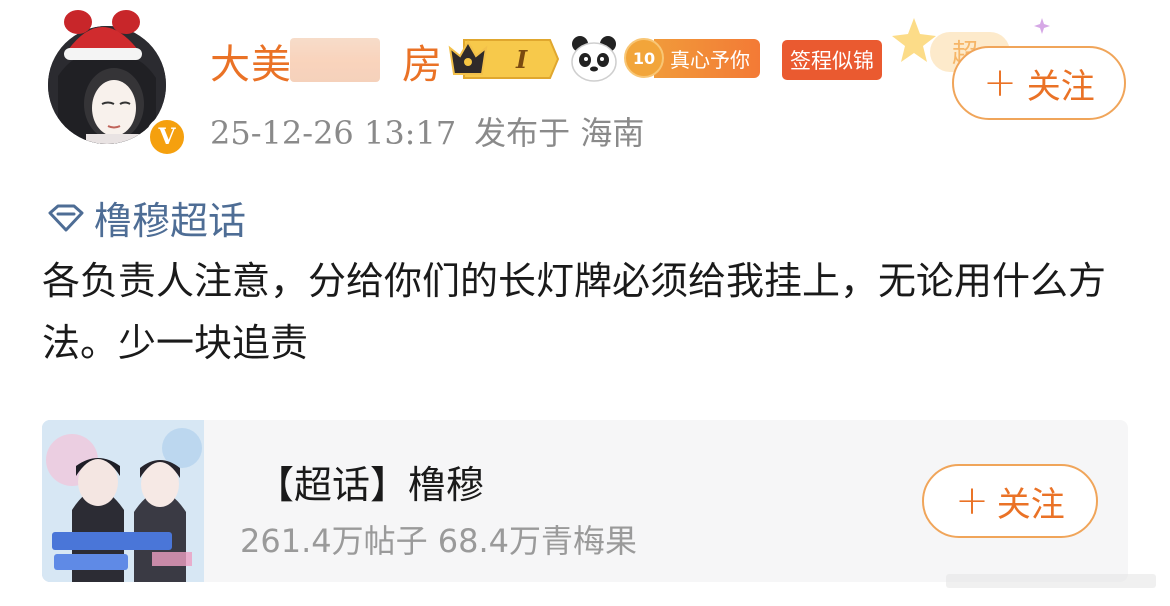 The image size is (1170, 606). I want to click on super-topic-link: 橹穆超话, so click(146, 217).